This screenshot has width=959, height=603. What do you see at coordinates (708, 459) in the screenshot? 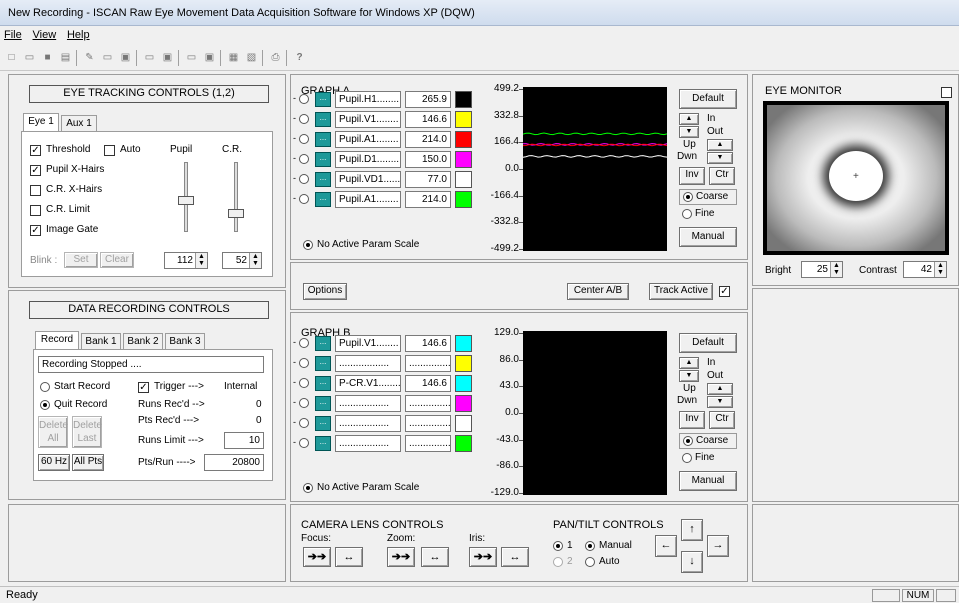
I see `fine-option: Fine` at bounding box center [708, 459].